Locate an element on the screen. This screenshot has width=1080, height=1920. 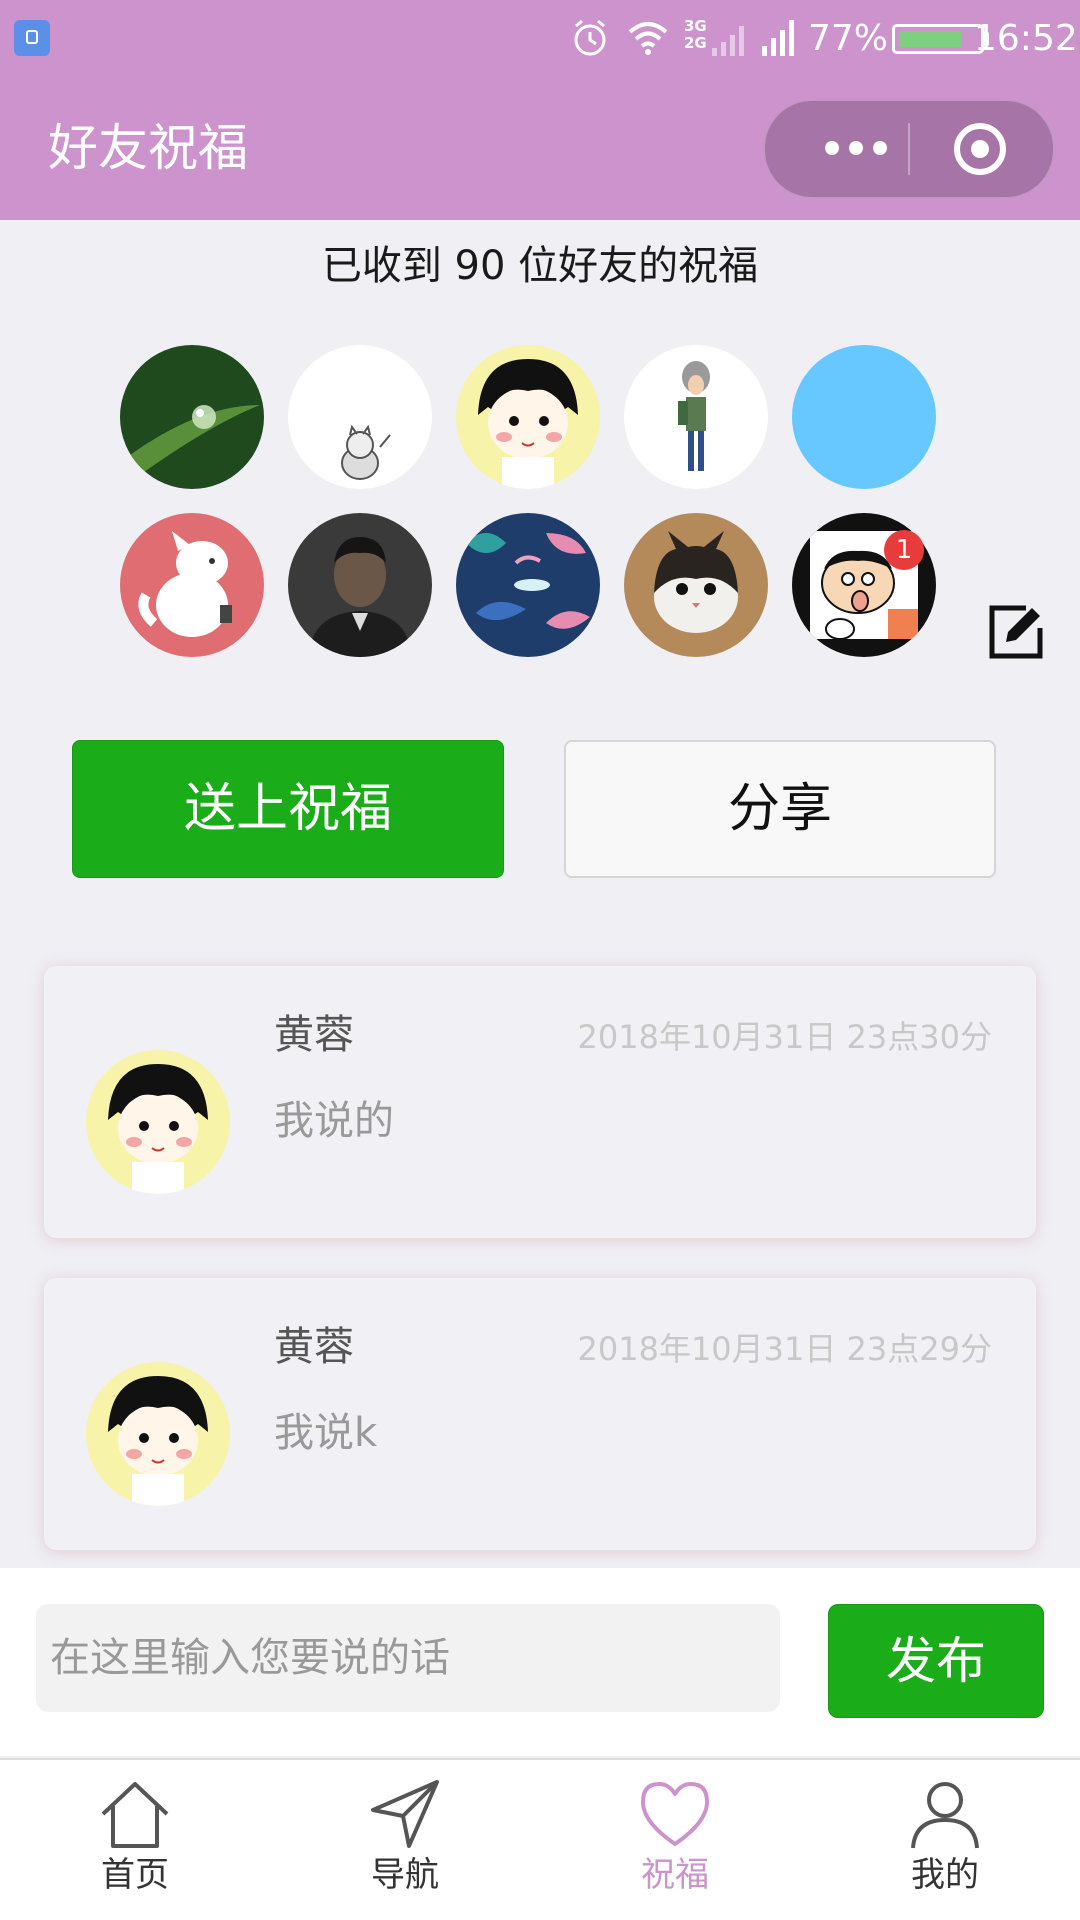
battery-level is located at coordinates (930, 39).